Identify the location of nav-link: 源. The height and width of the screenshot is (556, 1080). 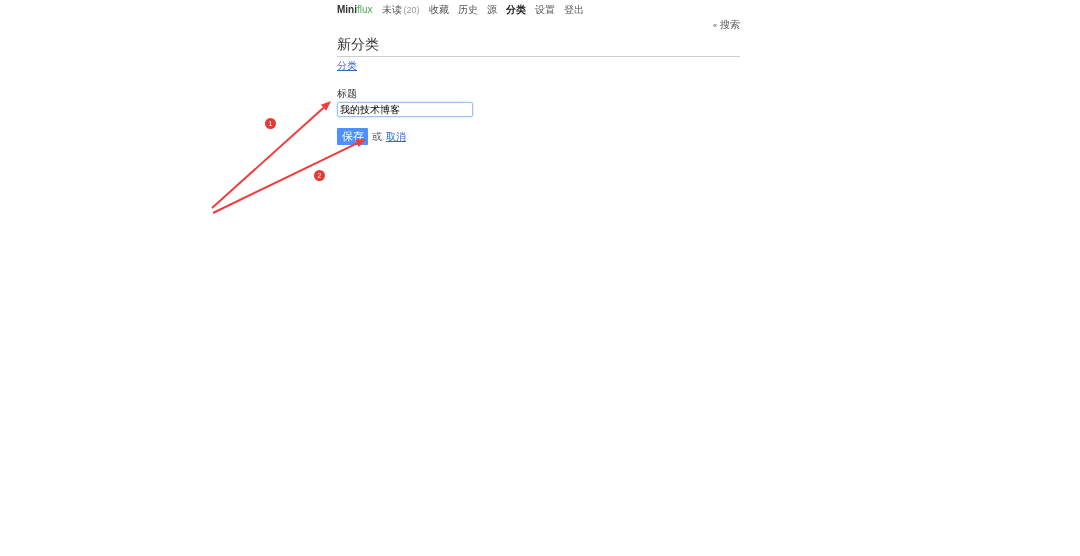
(491, 9).